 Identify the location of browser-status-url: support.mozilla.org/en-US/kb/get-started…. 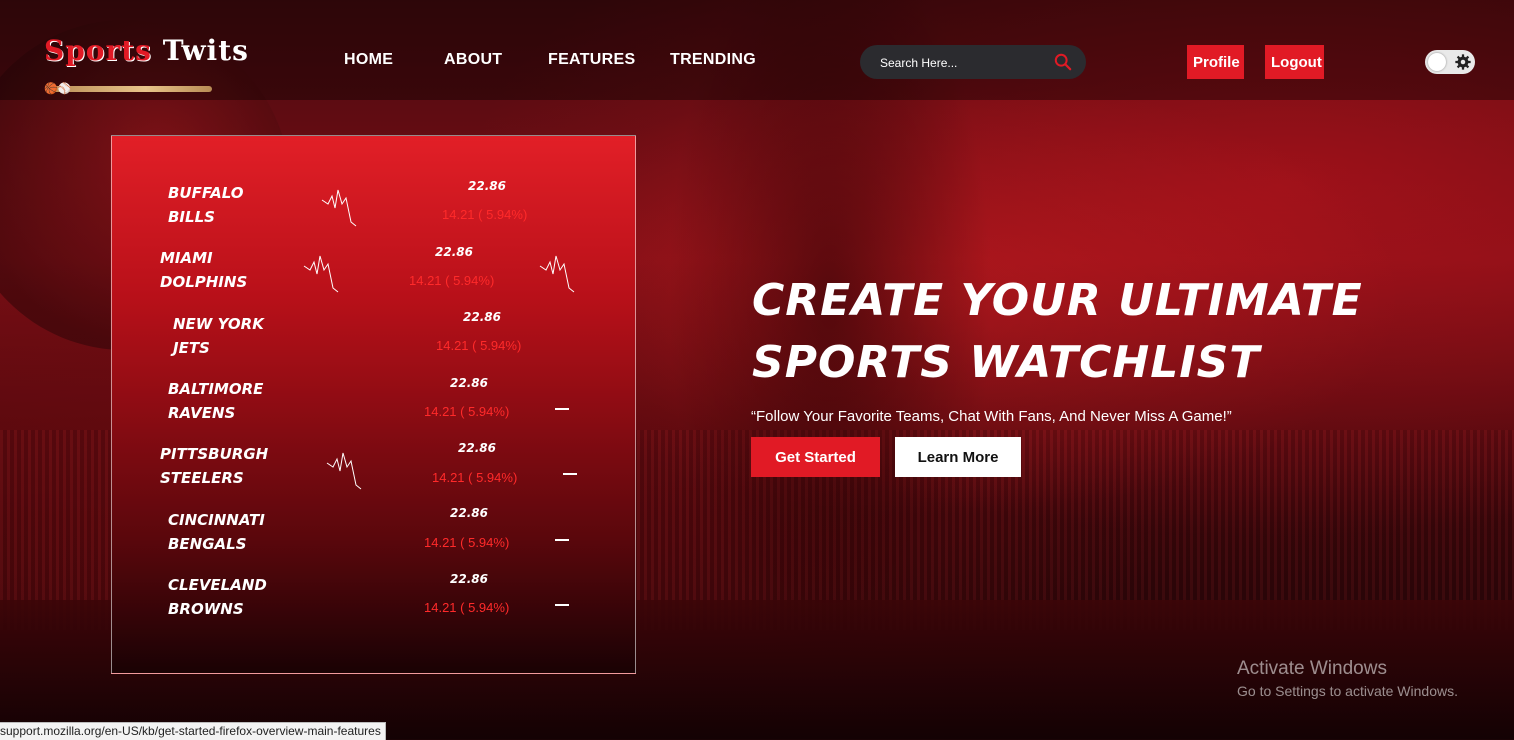
(193, 731).